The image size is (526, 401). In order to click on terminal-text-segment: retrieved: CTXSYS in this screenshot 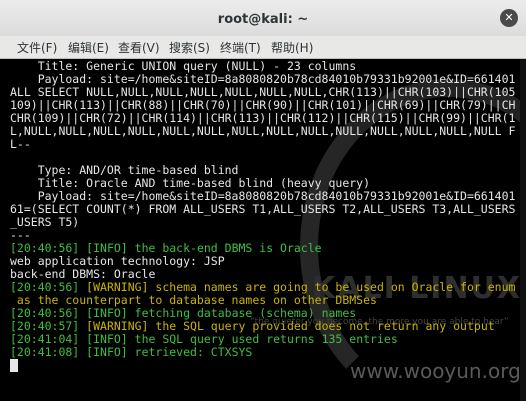, I will do `click(193, 352)`.